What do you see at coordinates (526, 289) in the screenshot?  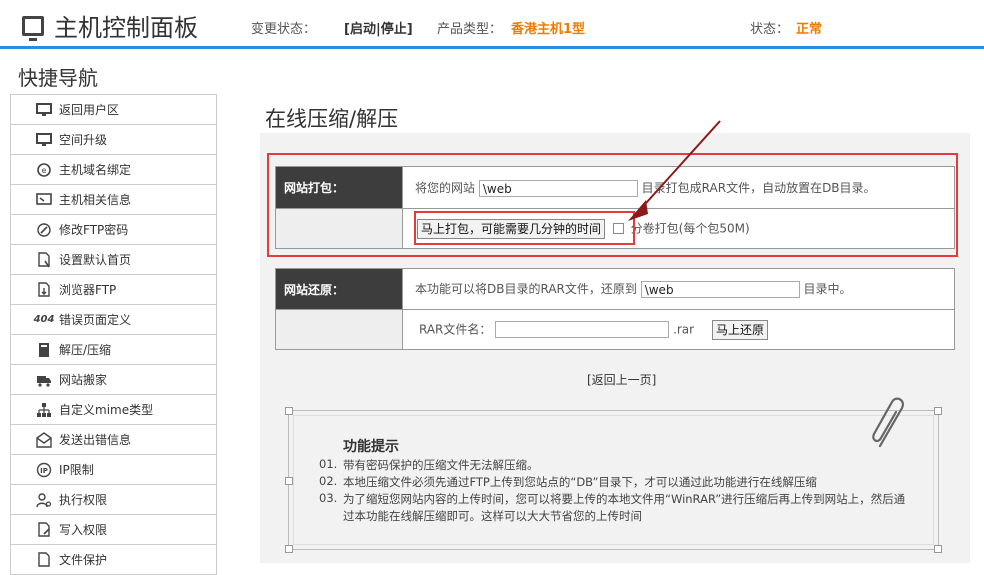 I see `restore-prefix: 本功能可以将DB目录的RAR文件，还原到` at bounding box center [526, 289].